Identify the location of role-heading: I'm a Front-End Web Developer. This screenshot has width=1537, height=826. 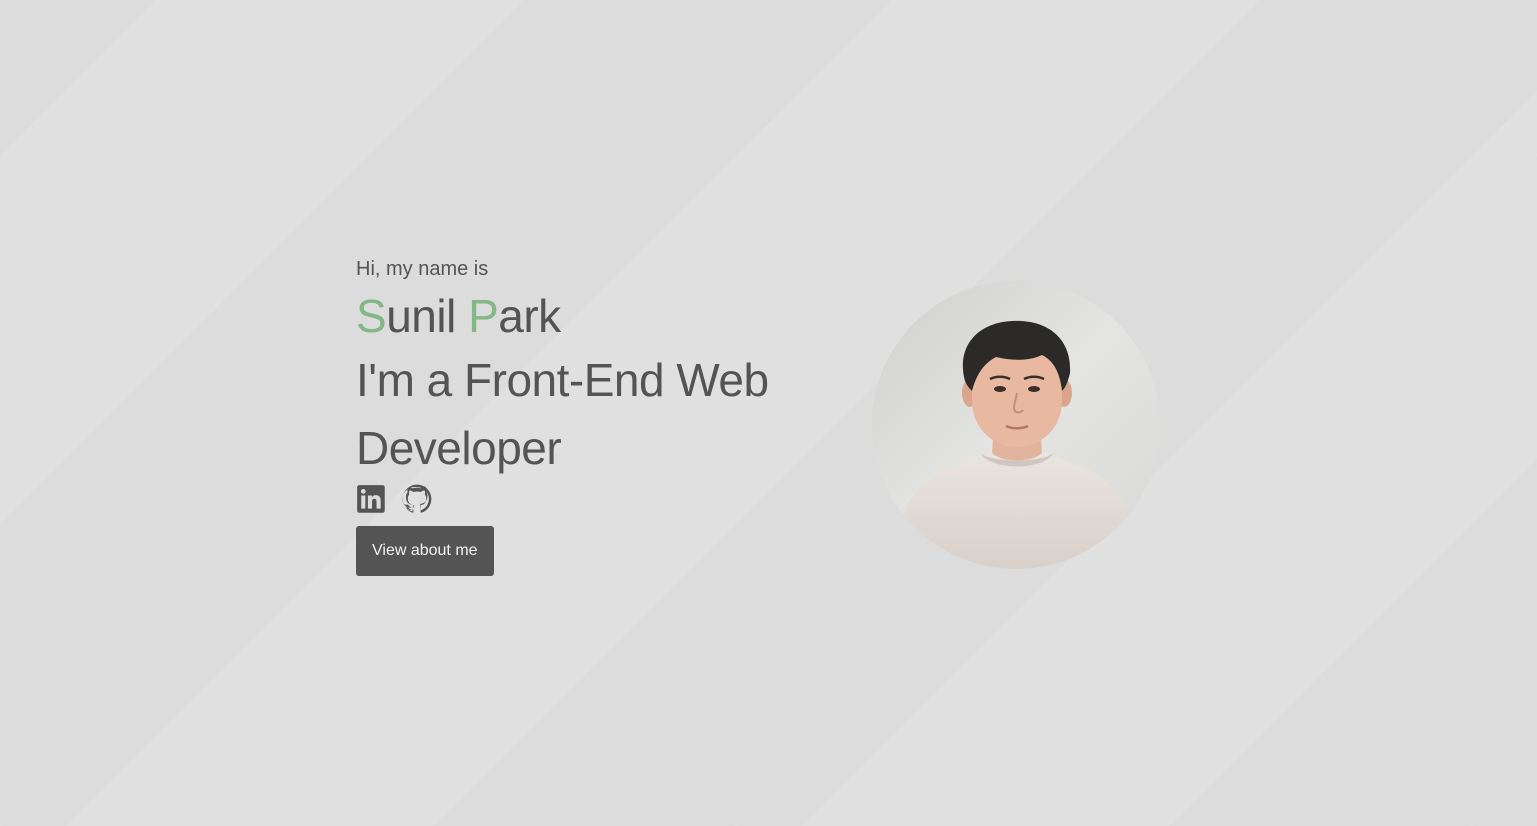
(581, 414).